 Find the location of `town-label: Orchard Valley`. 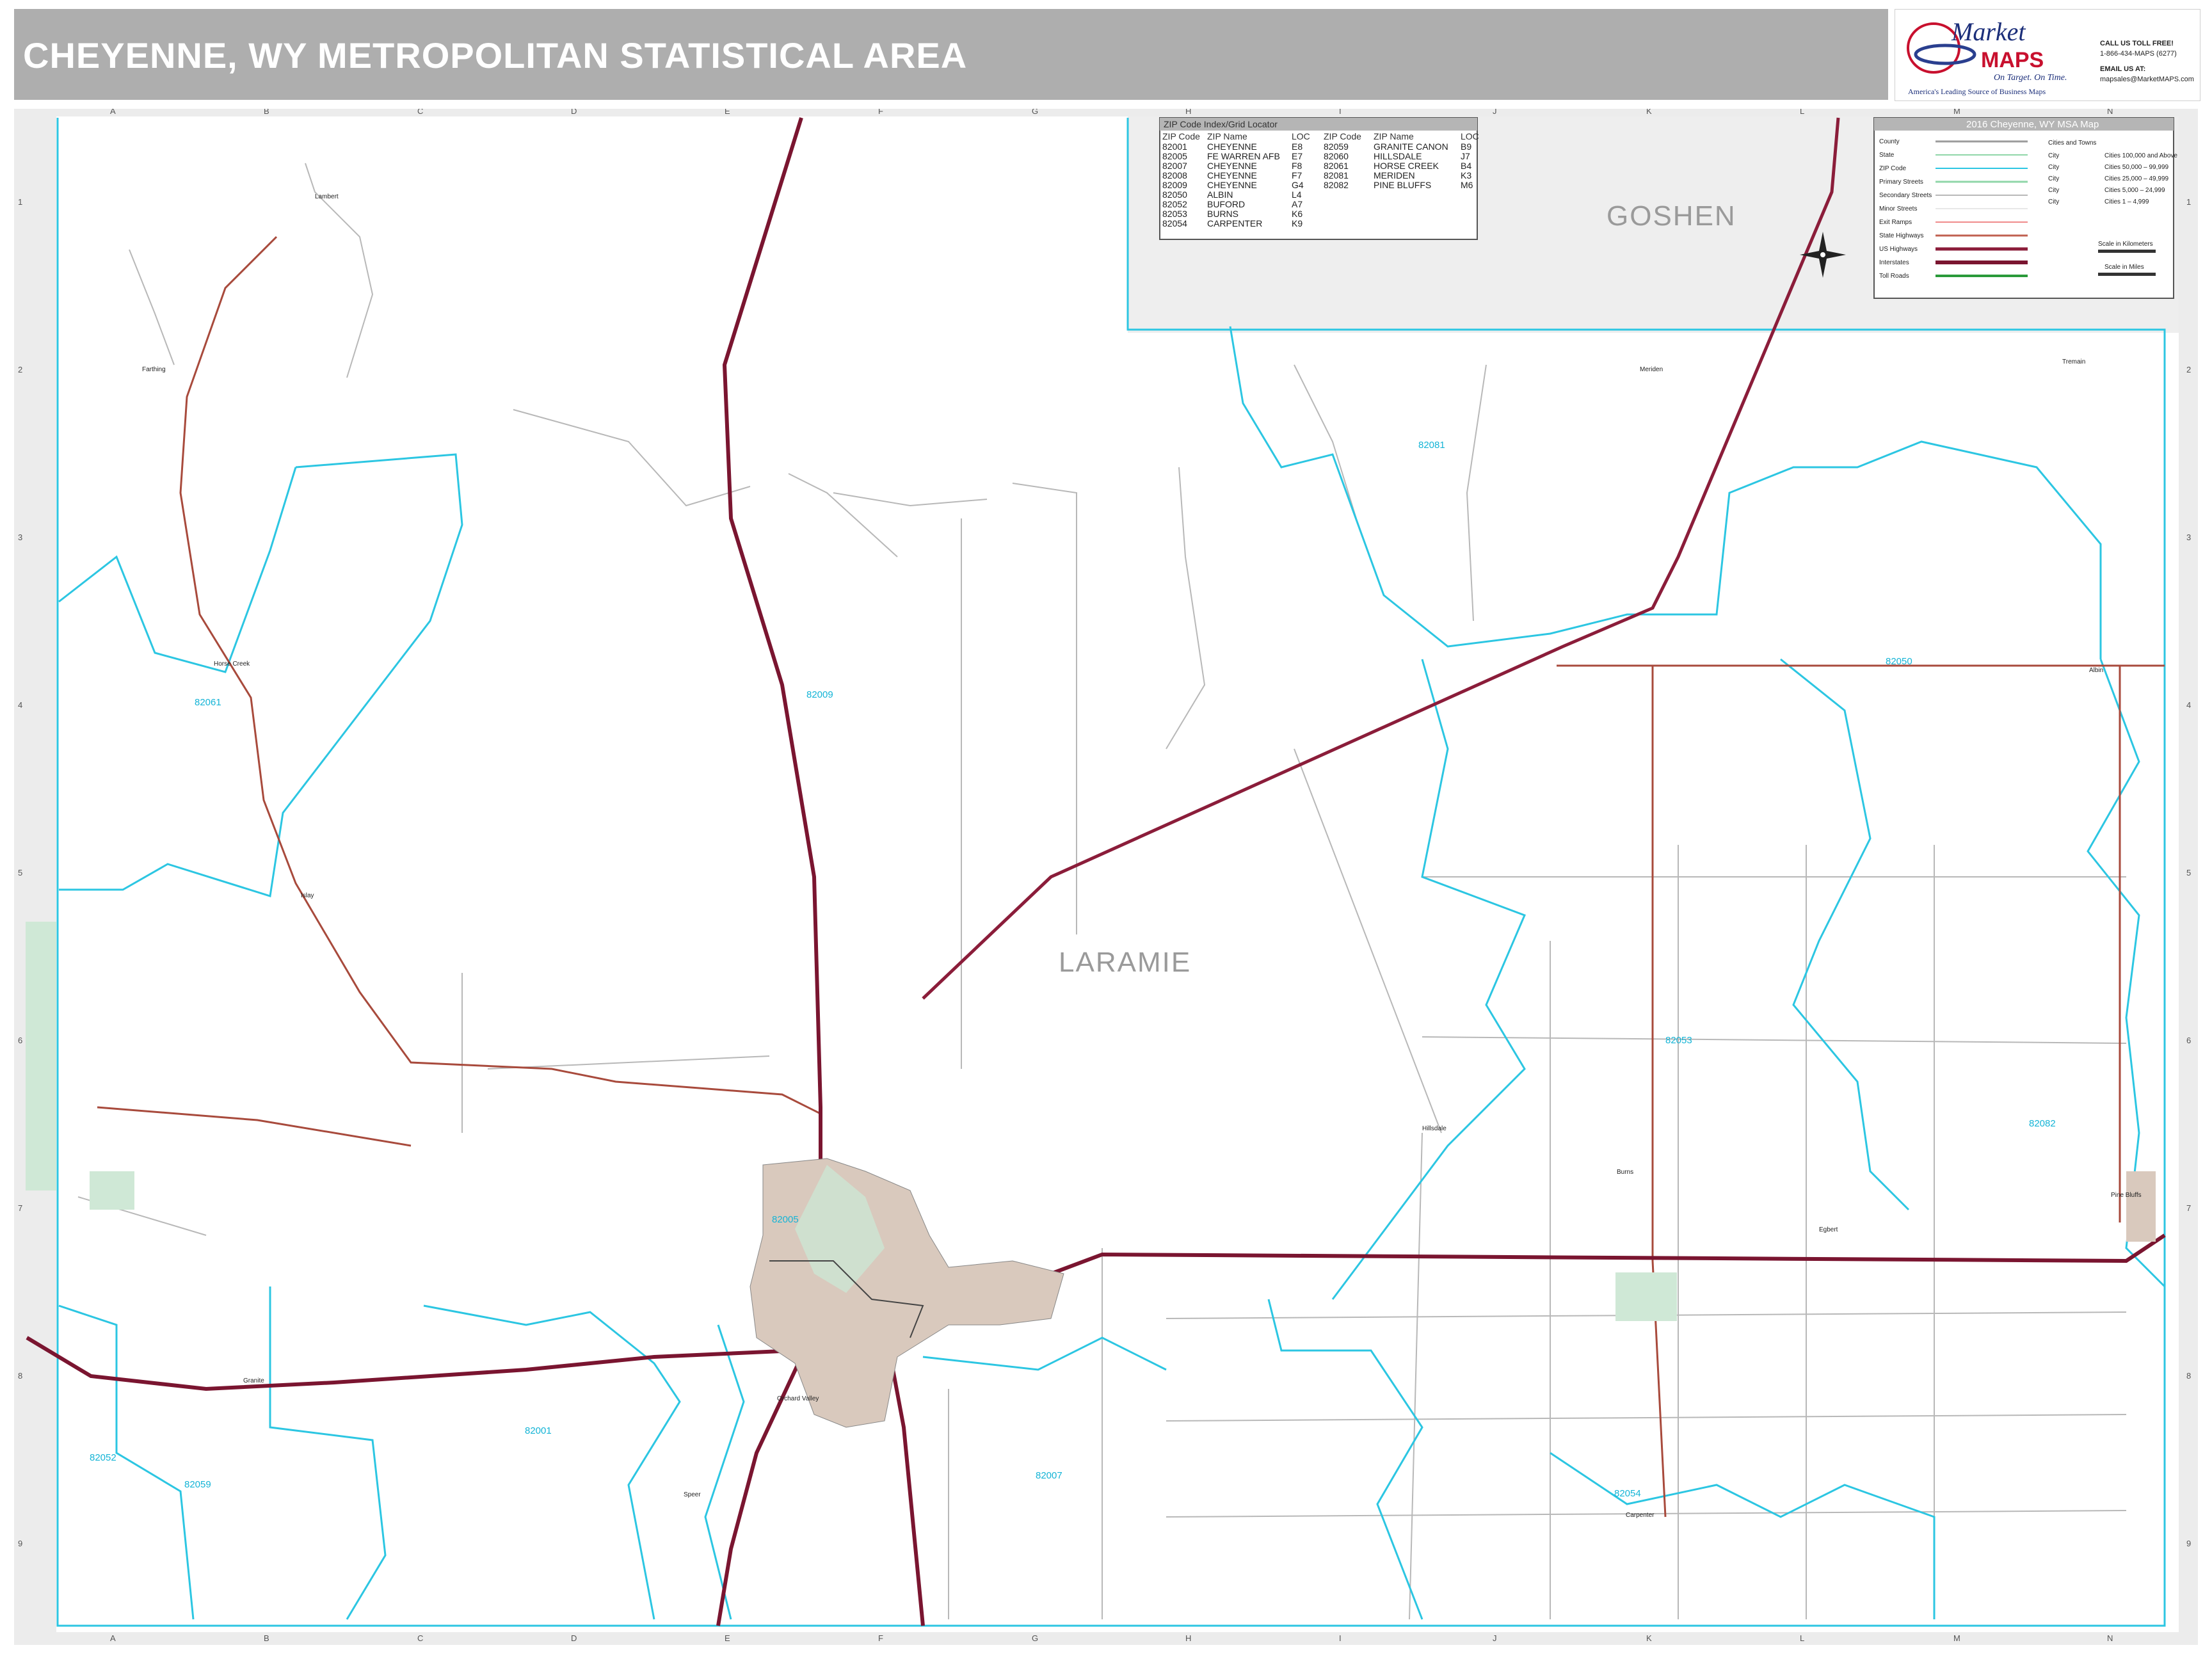

town-label: Orchard Valley is located at coordinates (798, 1398).